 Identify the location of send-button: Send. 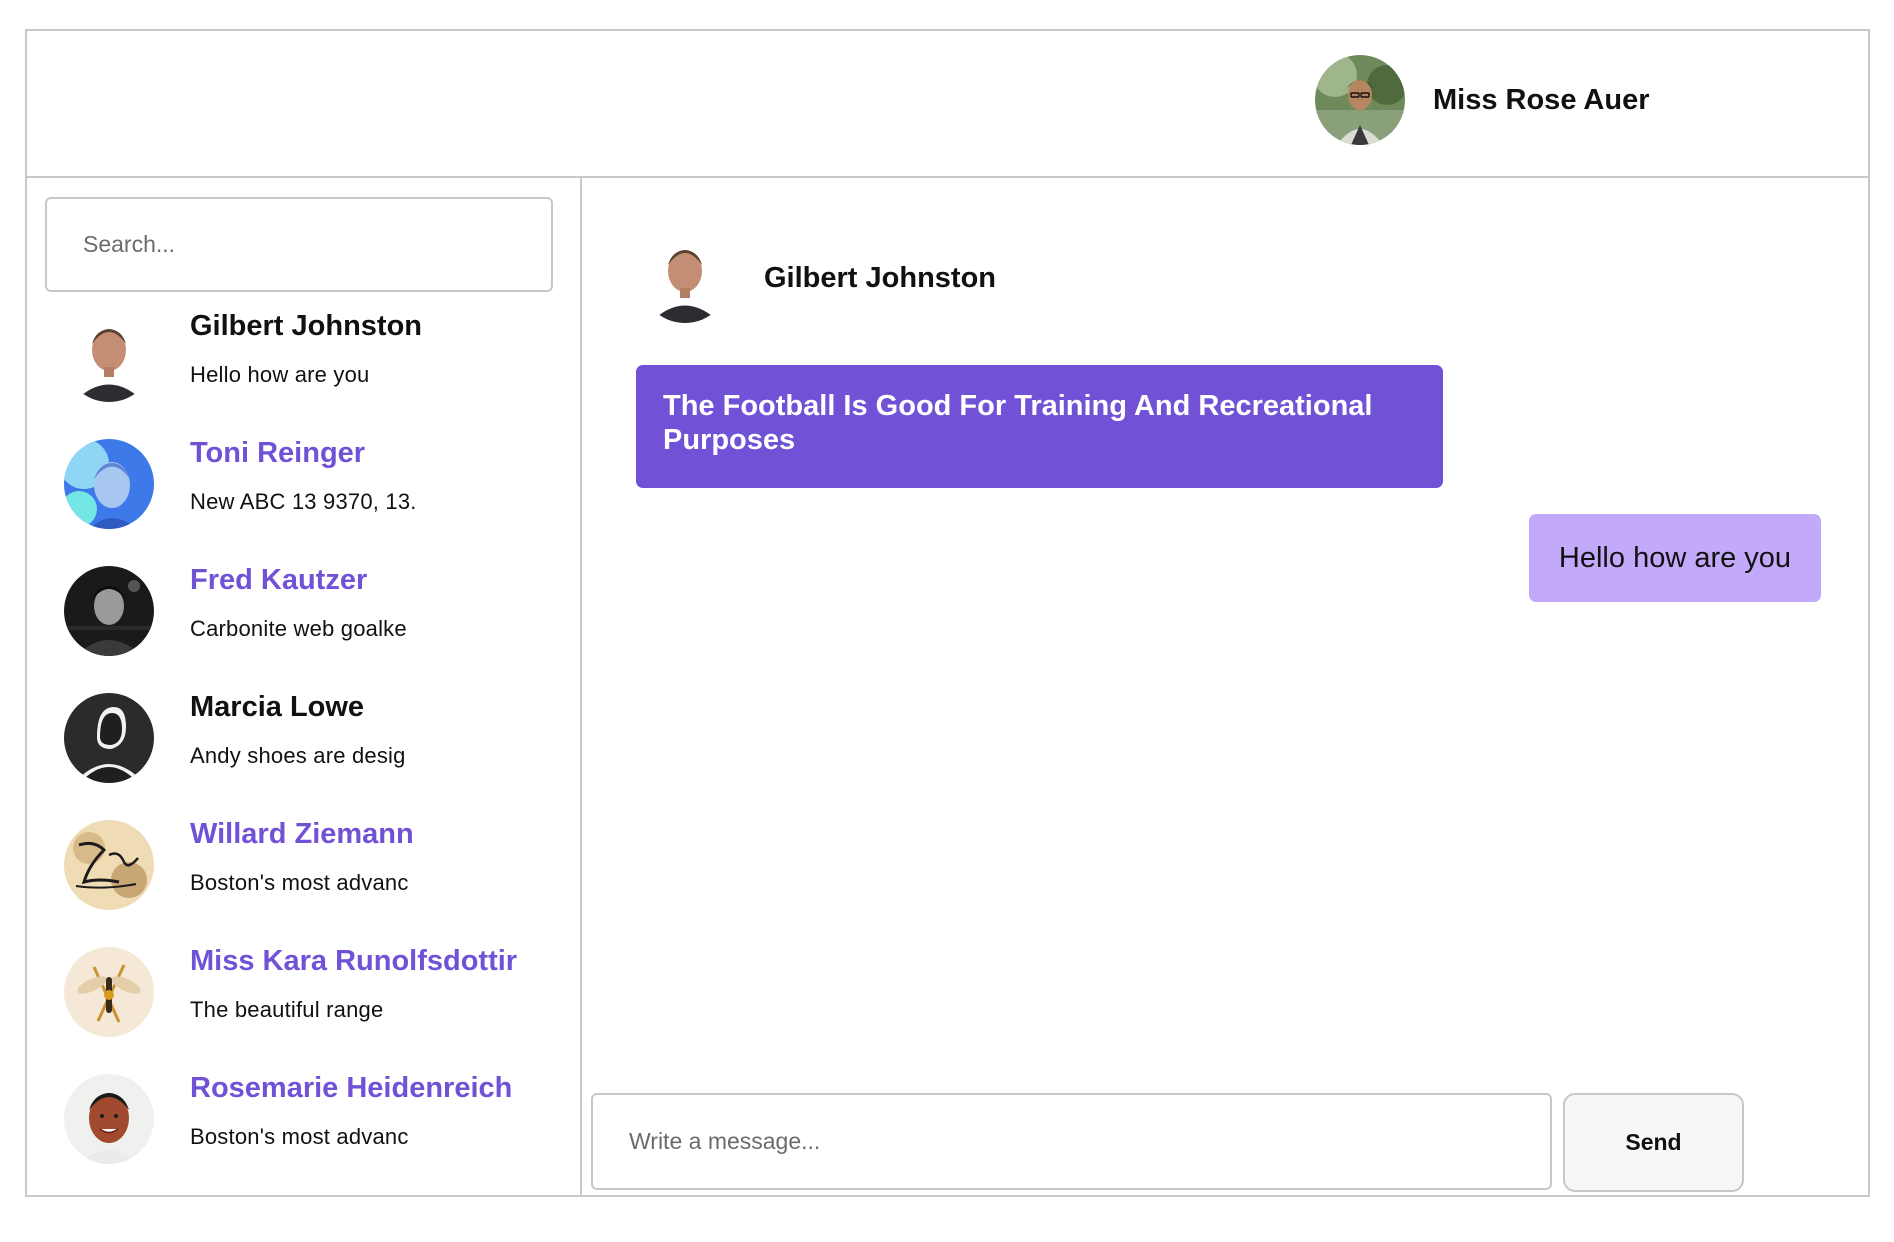
(1653, 1142).